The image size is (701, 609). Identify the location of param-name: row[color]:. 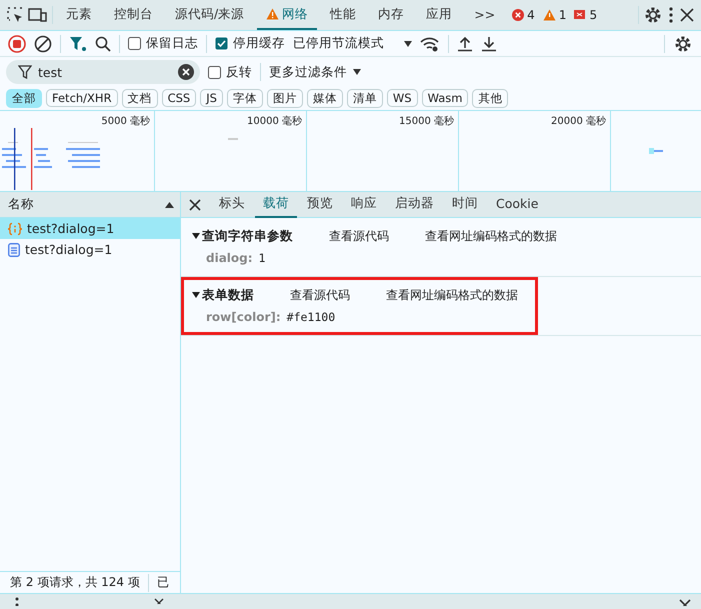
(243, 317).